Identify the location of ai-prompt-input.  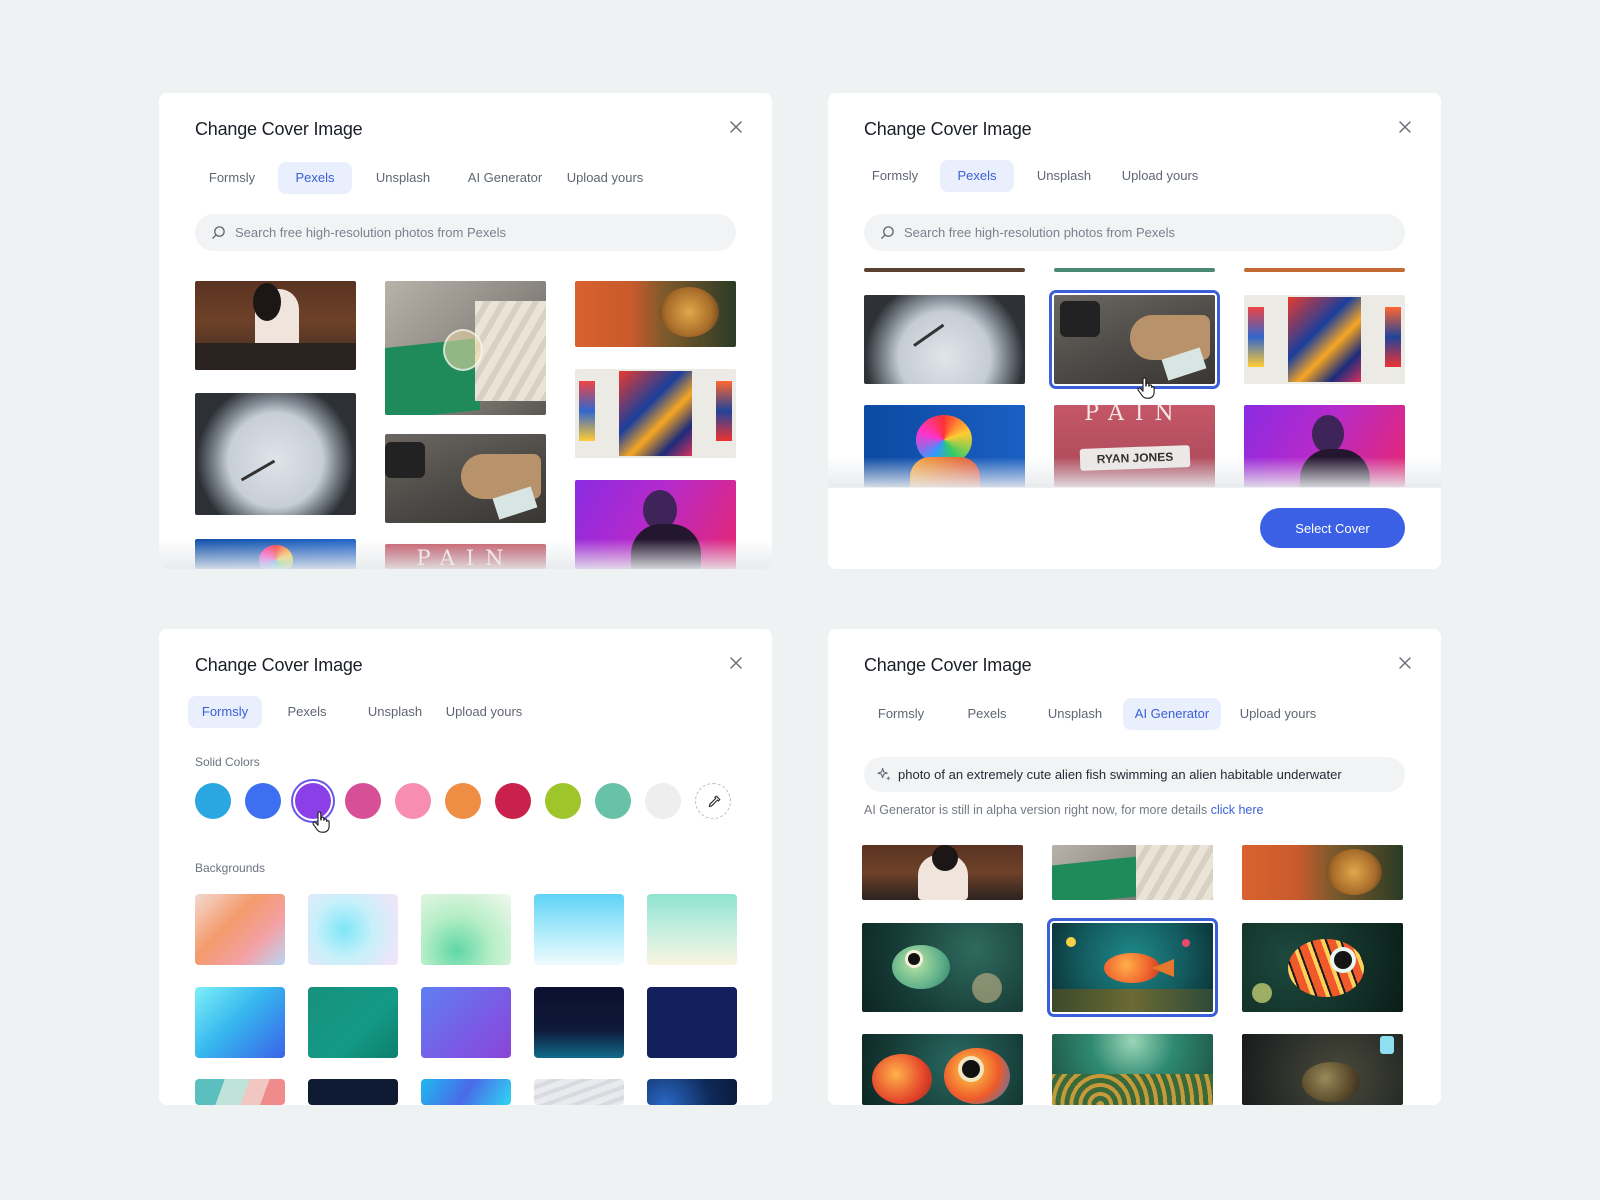
(1148, 774).